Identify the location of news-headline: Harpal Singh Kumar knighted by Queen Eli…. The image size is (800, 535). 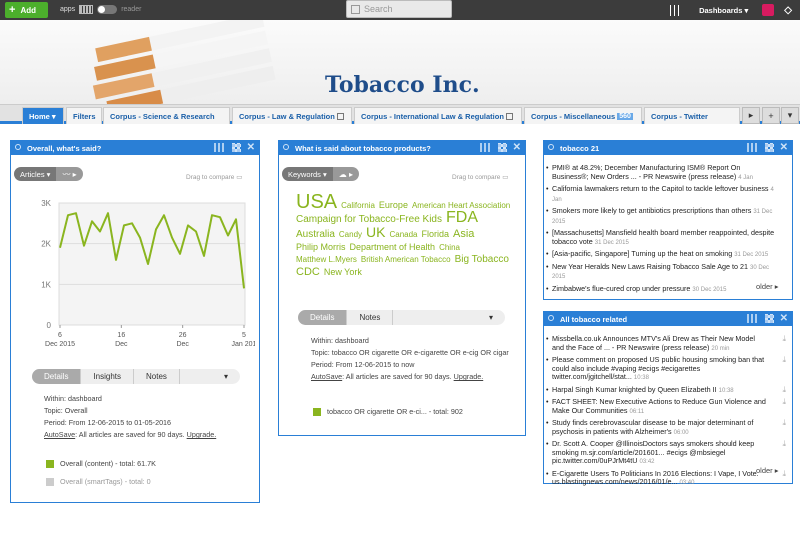
(635, 389).